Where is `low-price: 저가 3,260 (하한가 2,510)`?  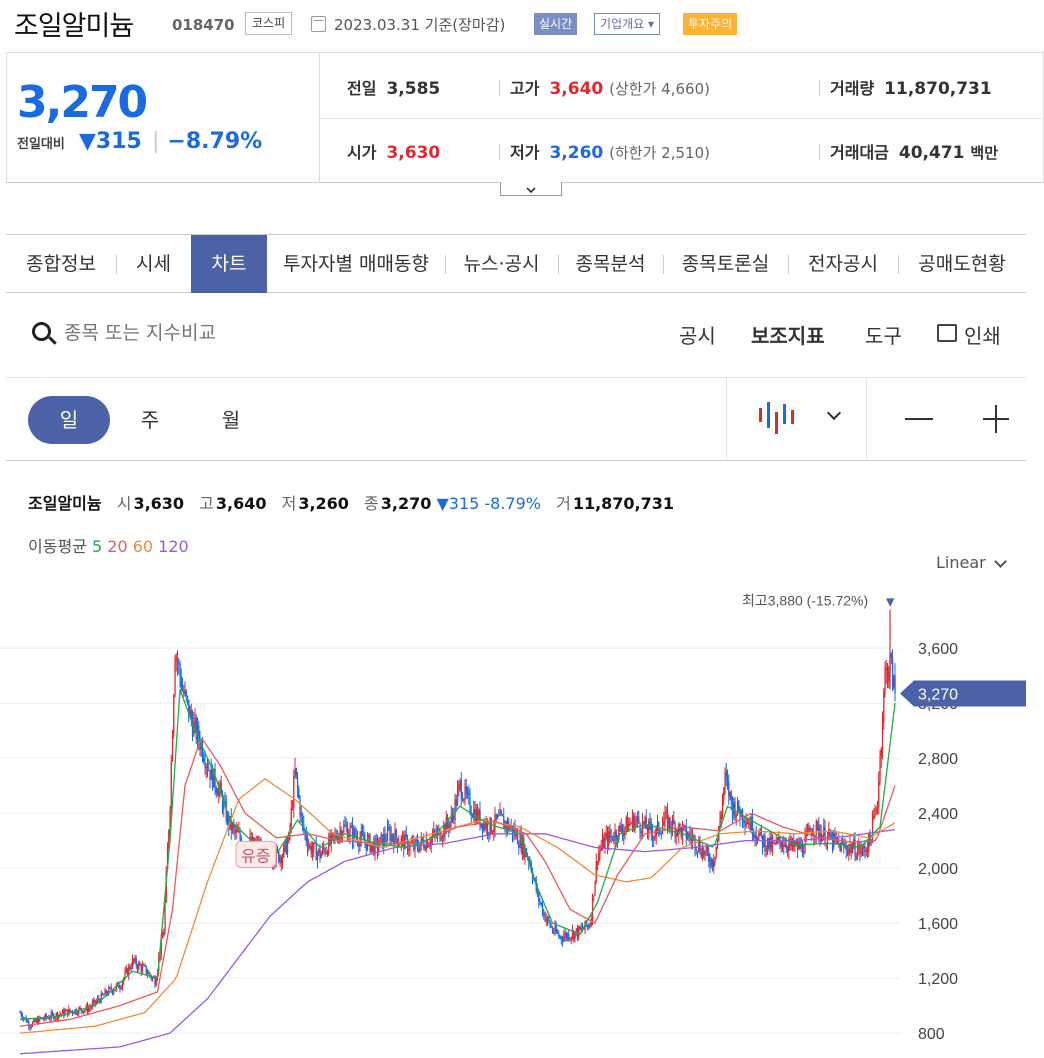 low-price: 저가 3,260 (하한가 2,510) is located at coordinates (604, 151).